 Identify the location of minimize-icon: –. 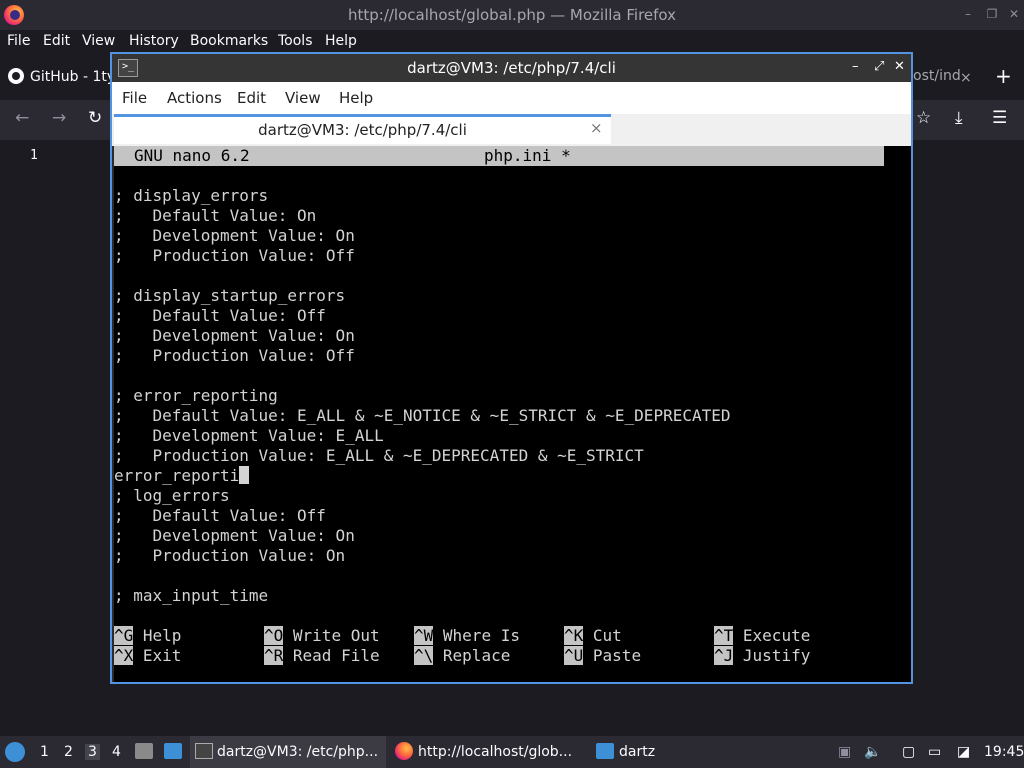
(968, 14).